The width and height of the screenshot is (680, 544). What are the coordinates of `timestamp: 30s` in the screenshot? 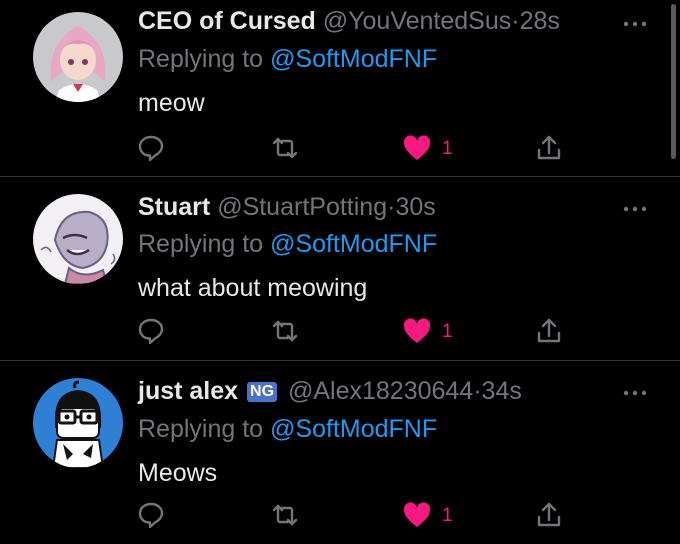 It's located at (415, 207).